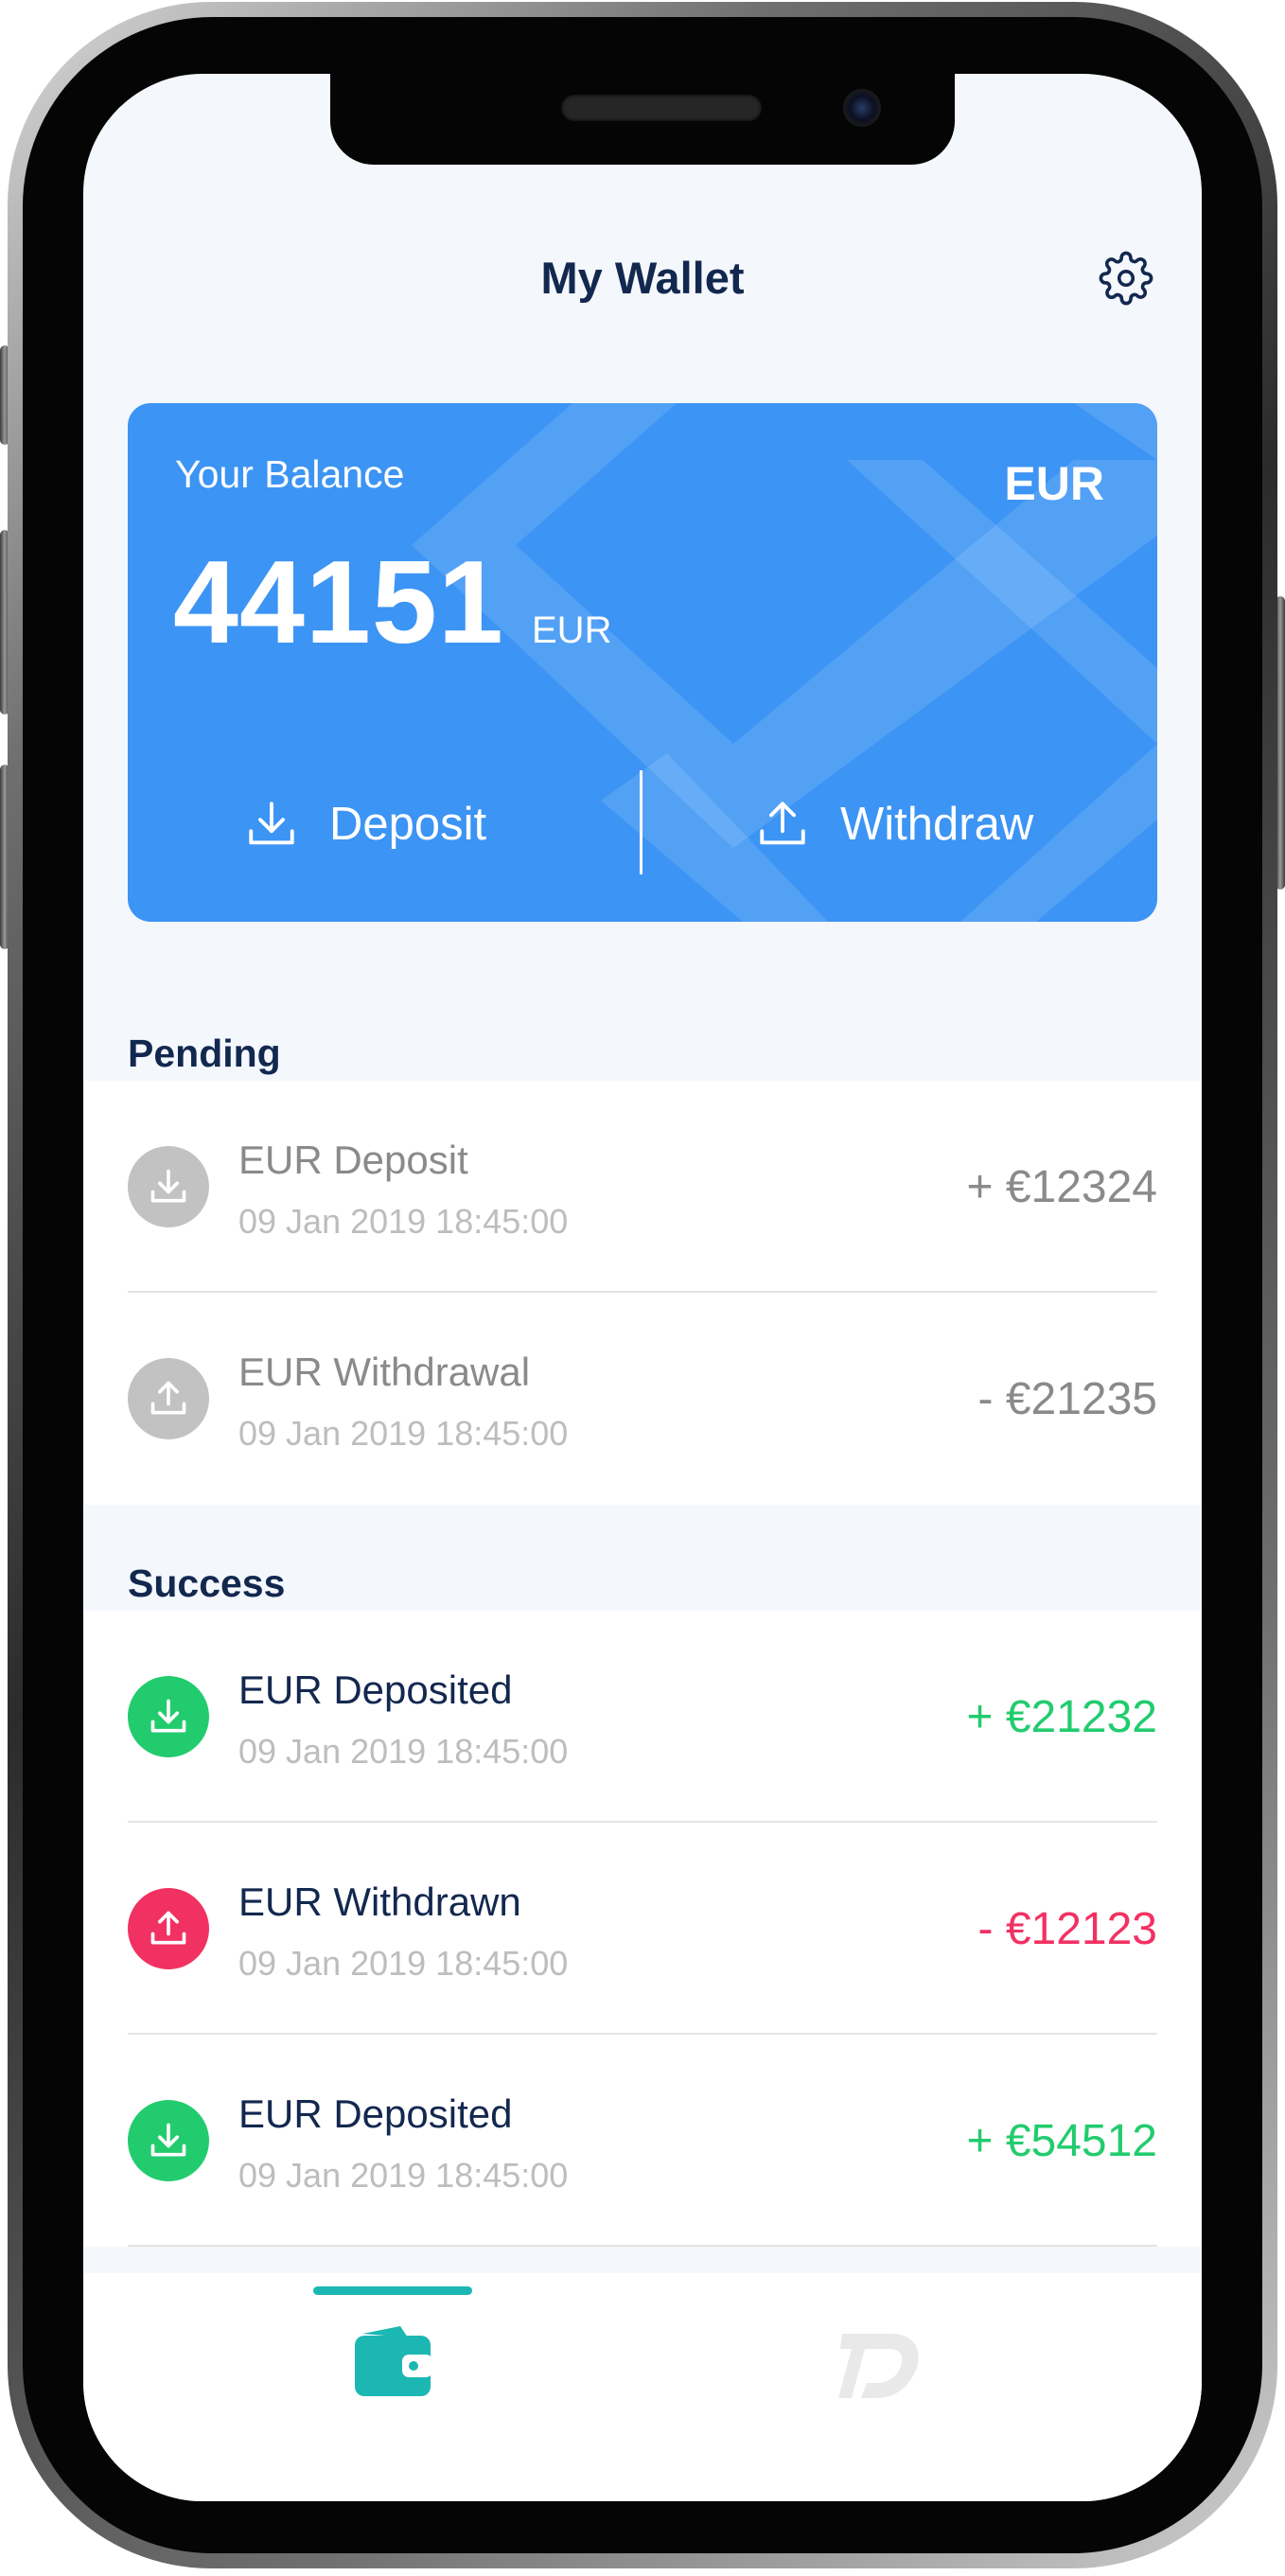  I want to click on withdraw-button: Withdraw, so click(894, 824).